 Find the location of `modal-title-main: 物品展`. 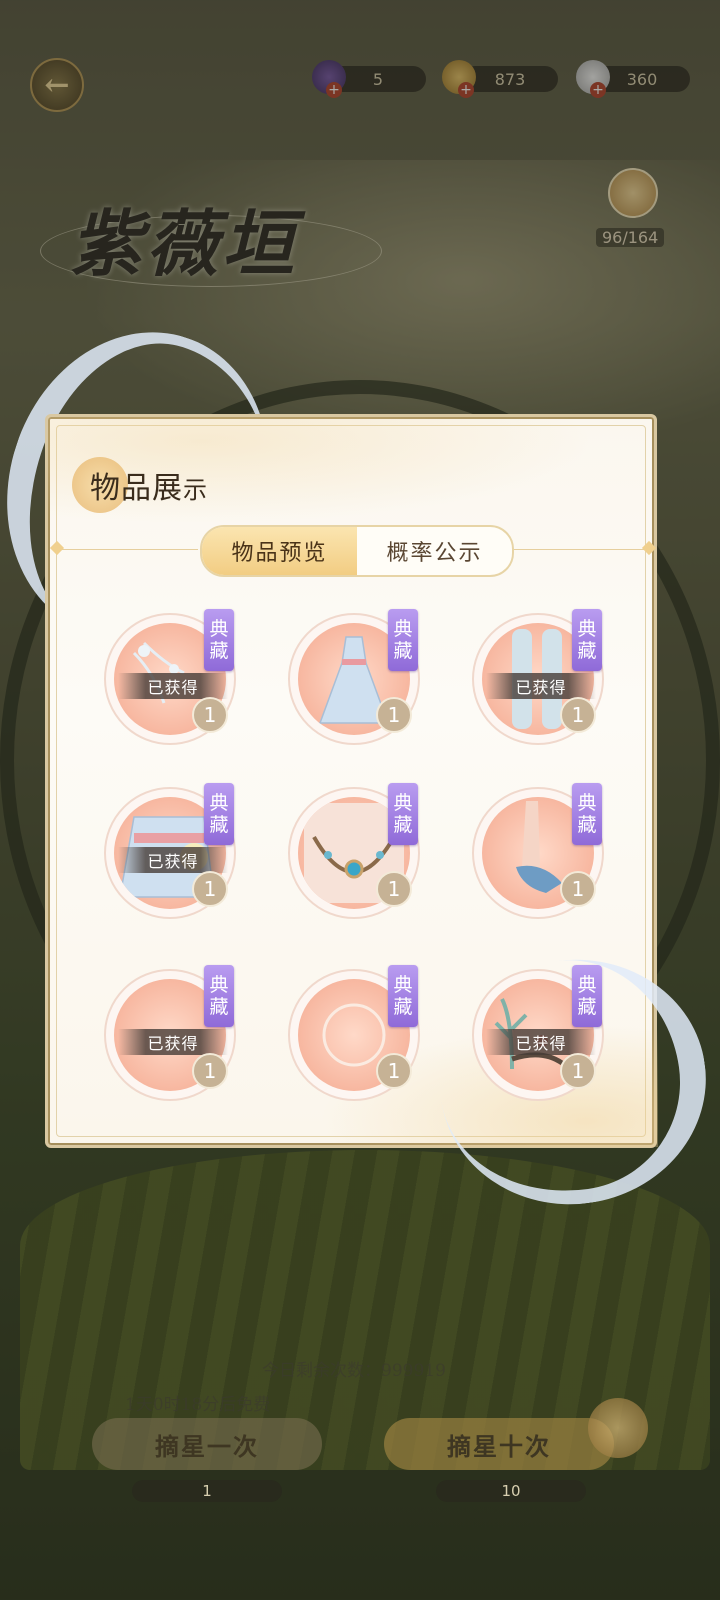

modal-title-main: 物品展 is located at coordinates (136, 488).